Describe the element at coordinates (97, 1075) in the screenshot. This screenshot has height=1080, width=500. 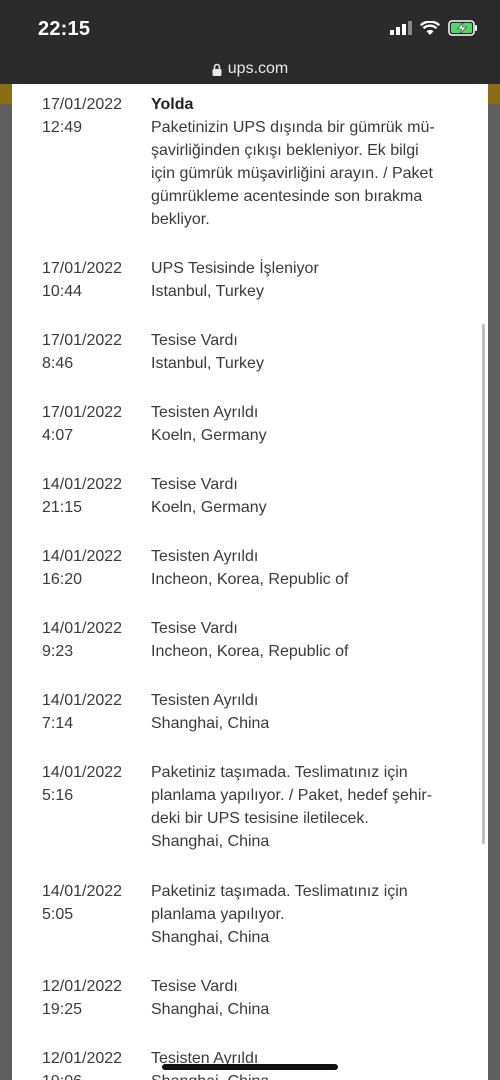
I see `event-time: 19:06` at that location.